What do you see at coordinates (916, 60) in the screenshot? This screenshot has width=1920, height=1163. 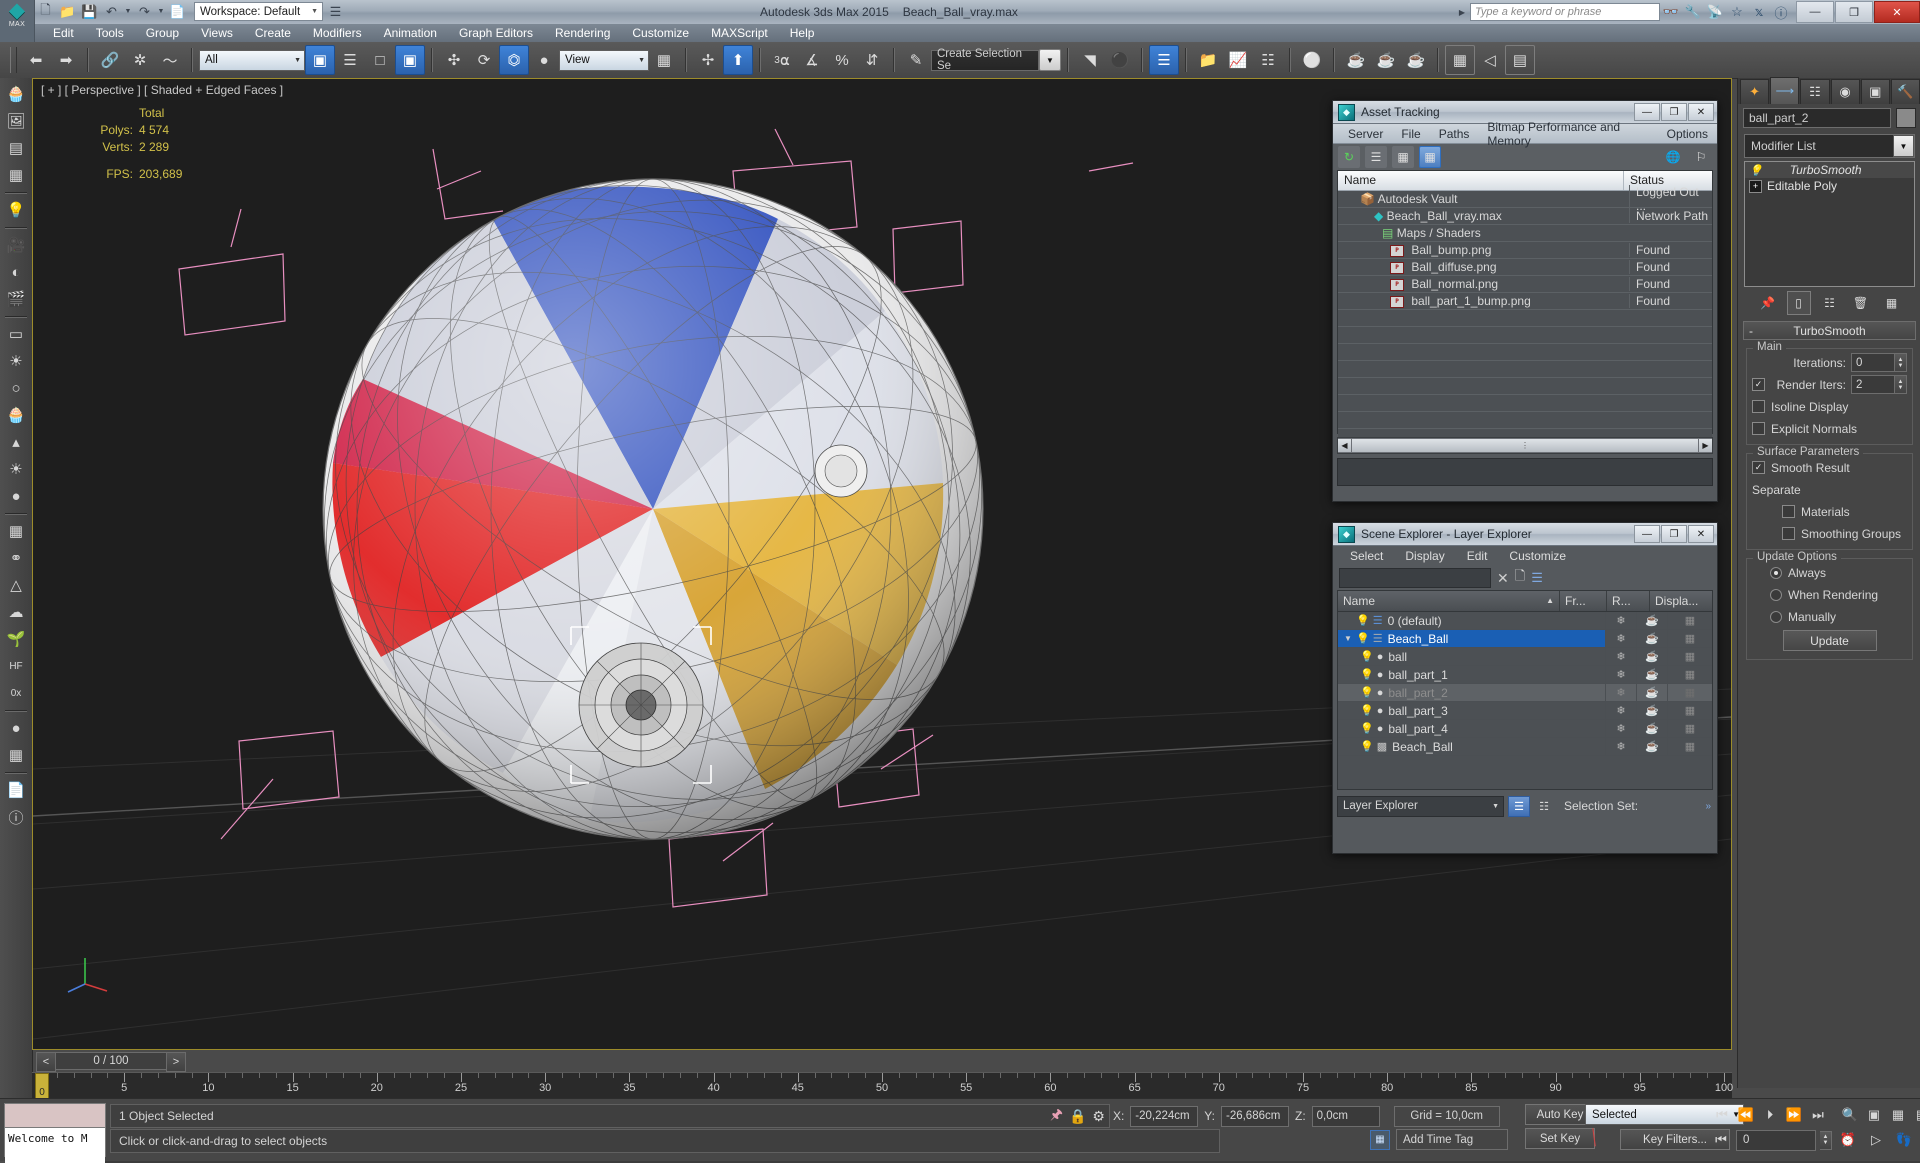 I see `edit-named-selection-sets-button: ✎` at bounding box center [916, 60].